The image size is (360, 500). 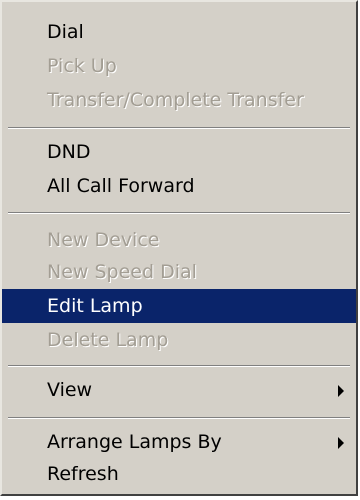 I want to click on menu-item-all-call-forward: All Call Forward, so click(x=179, y=186).